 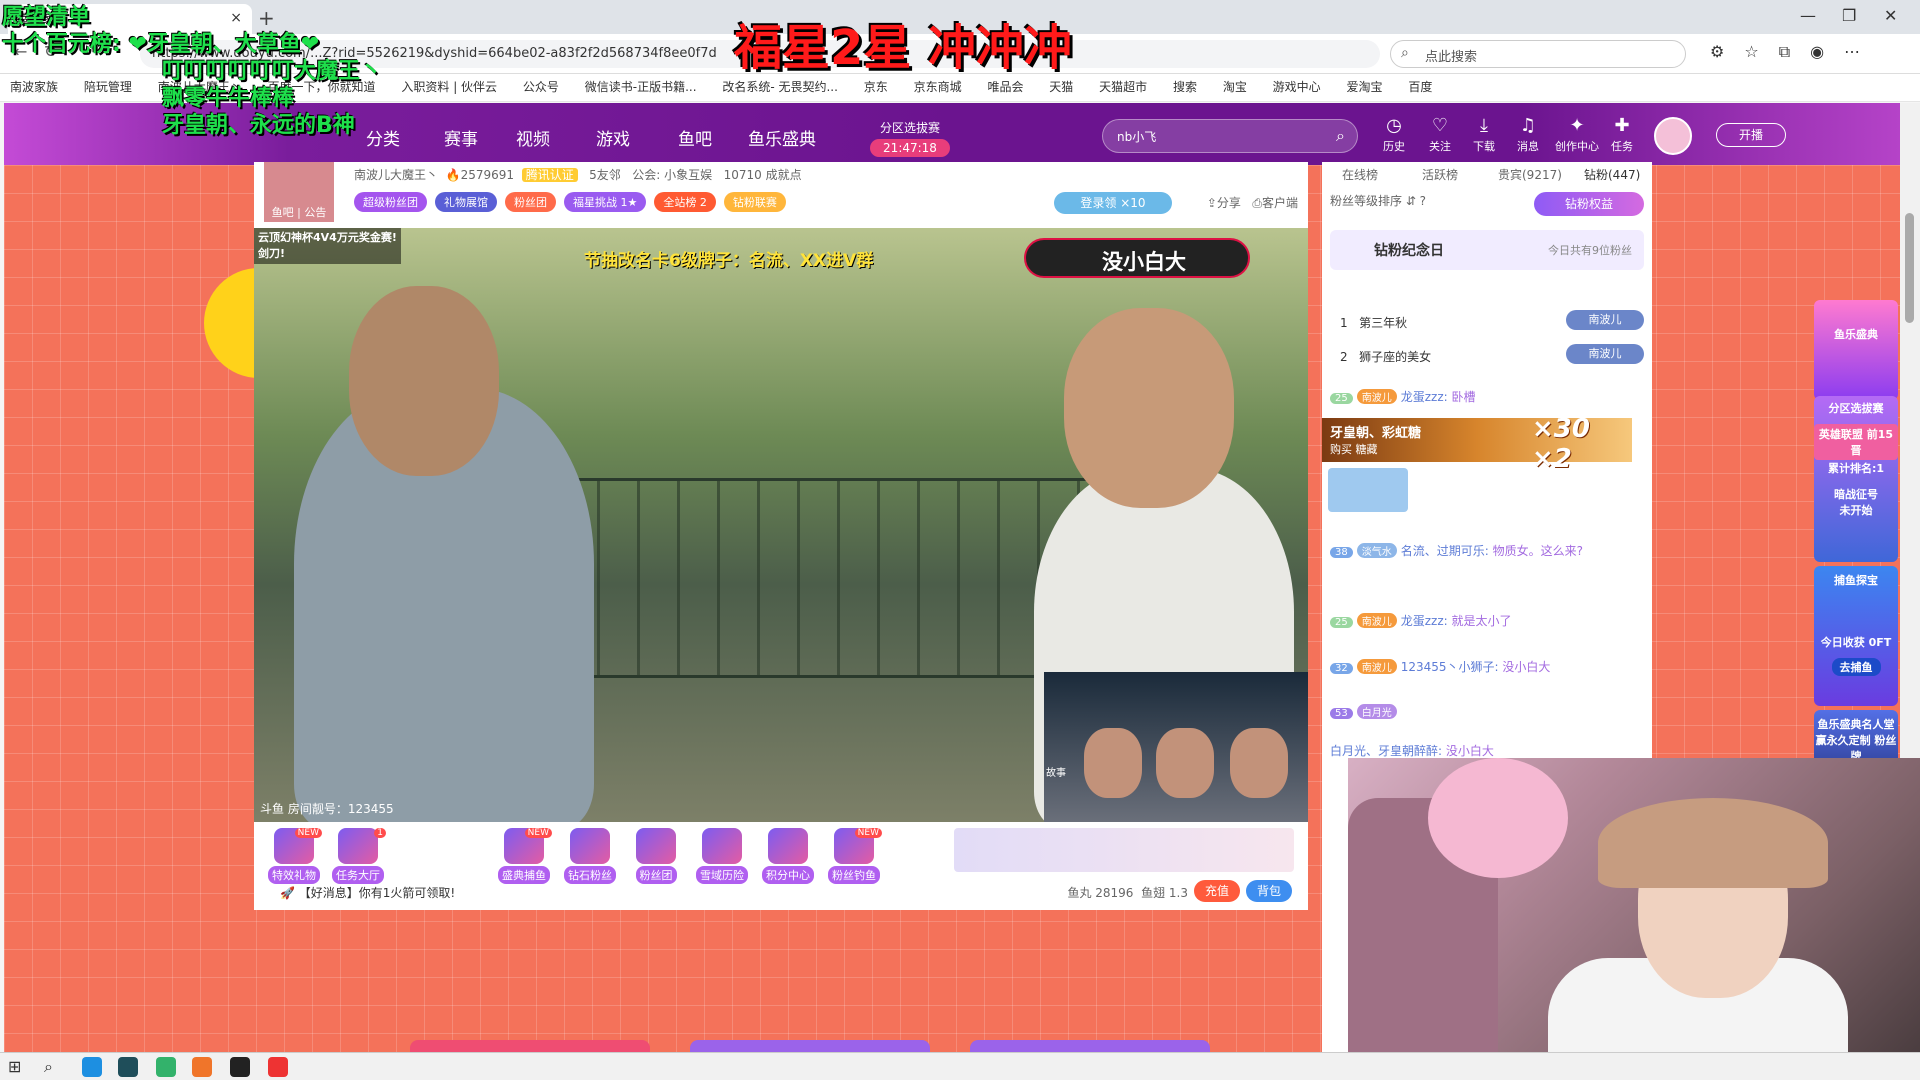 What do you see at coordinates (396, 175) in the screenshot?
I see `streamer-name: 南波儿大魔王丶` at bounding box center [396, 175].